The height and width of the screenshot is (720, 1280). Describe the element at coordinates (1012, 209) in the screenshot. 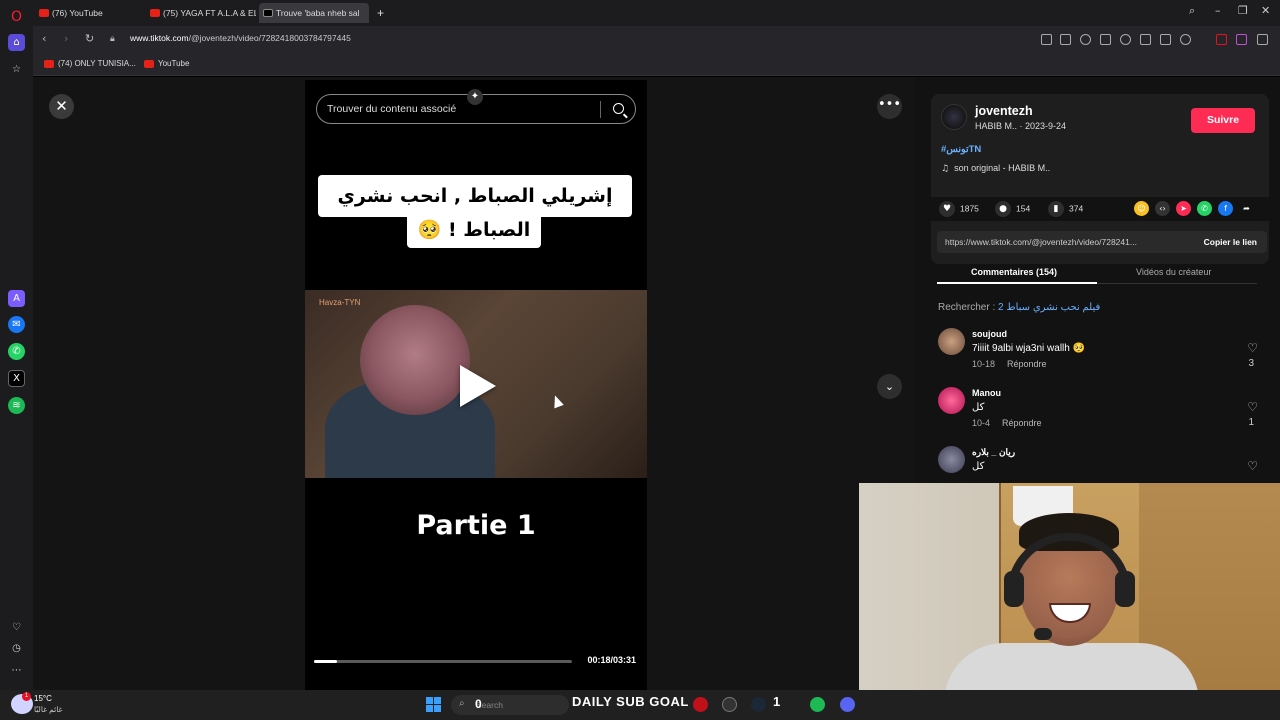

I see `comment-stat: ● 154` at that location.